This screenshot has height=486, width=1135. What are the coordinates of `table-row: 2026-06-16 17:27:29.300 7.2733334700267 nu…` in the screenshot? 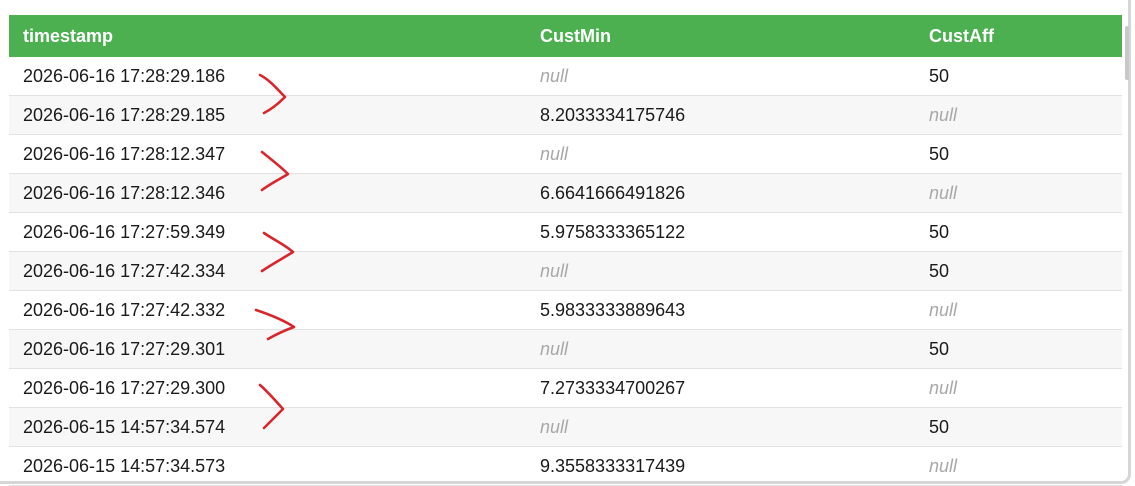 It's located at (565, 388).